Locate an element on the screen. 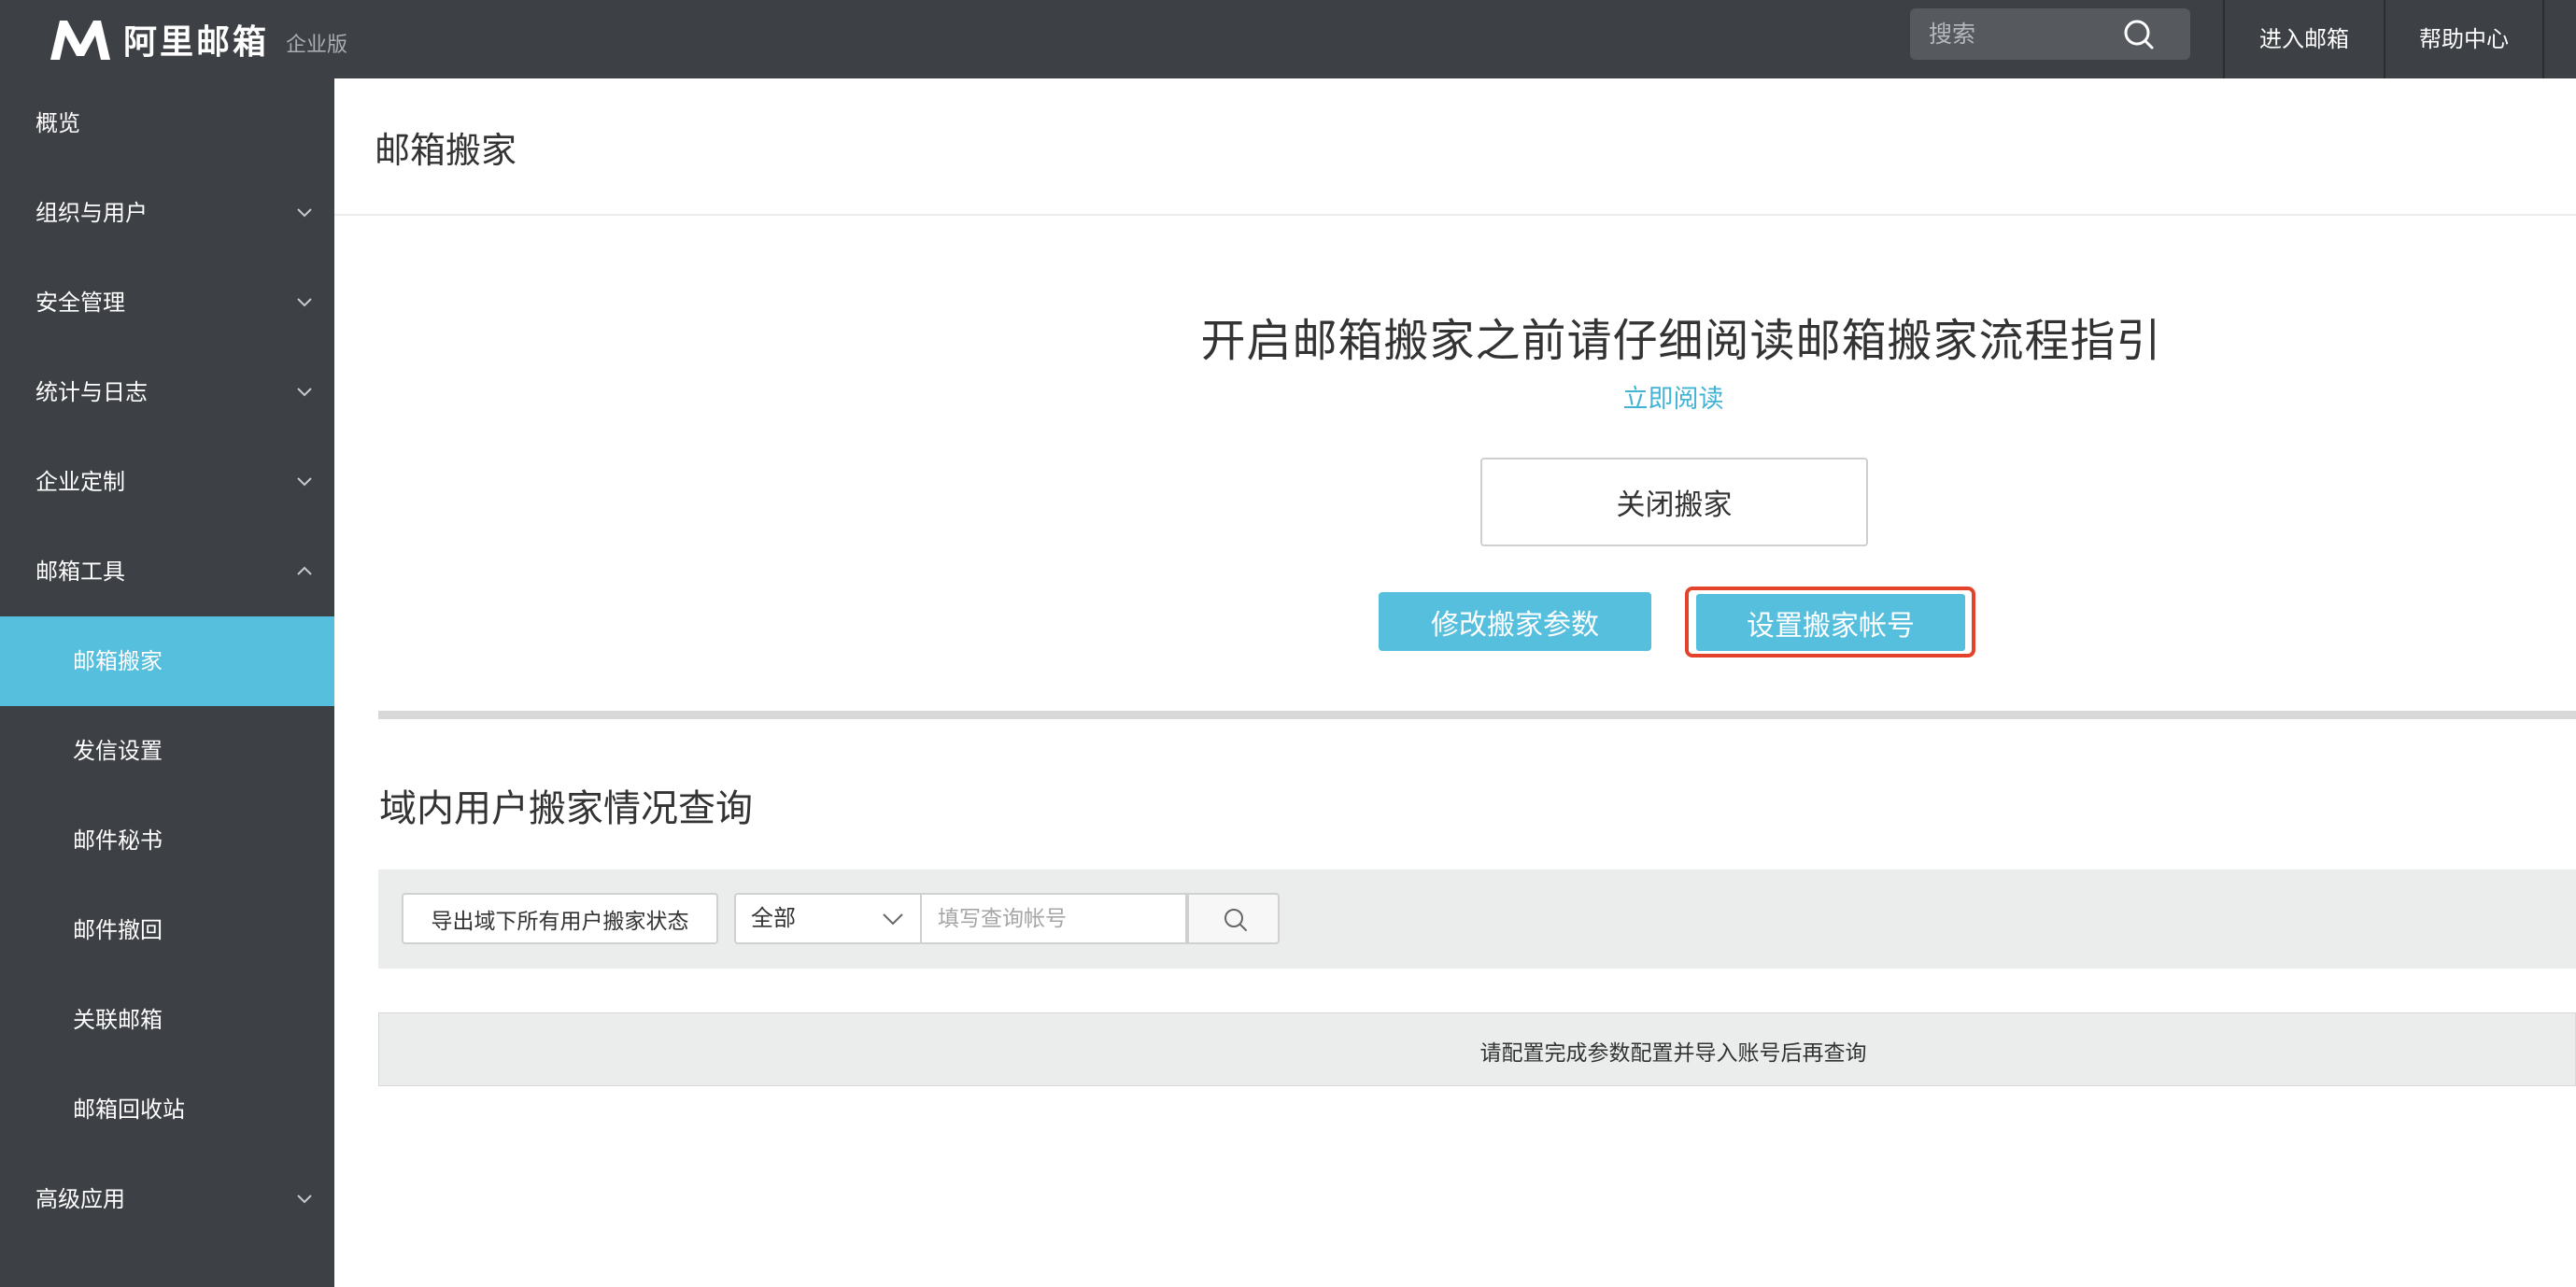 The height and width of the screenshot is (1287, 2576). help-center-link: 帮助中心 is located at coordinates (2463, 39).